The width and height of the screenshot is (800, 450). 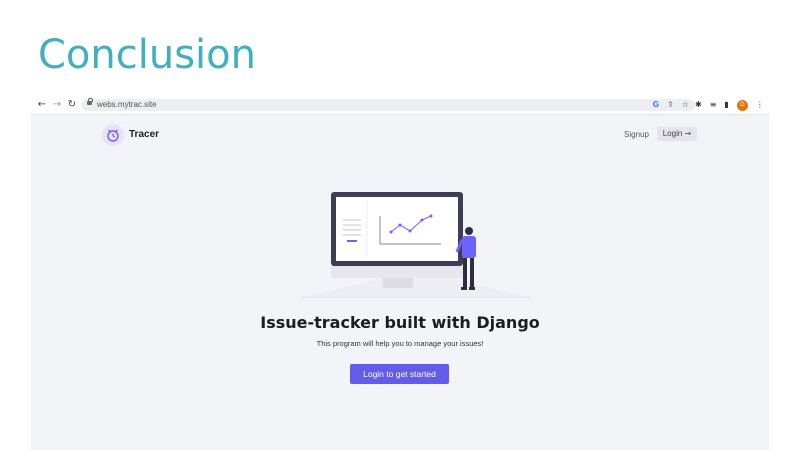 I want to click on side-panel-icon: ▮, so click(x=726, y=105).